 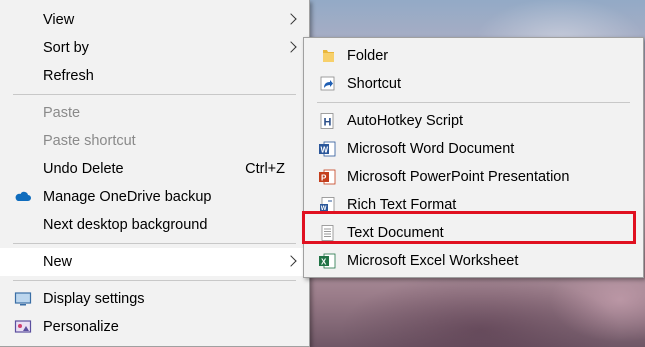 What do you see at coordinates (327, 56) in the screenshot?
I see `folder-icon` at bounding box center [327, 56].